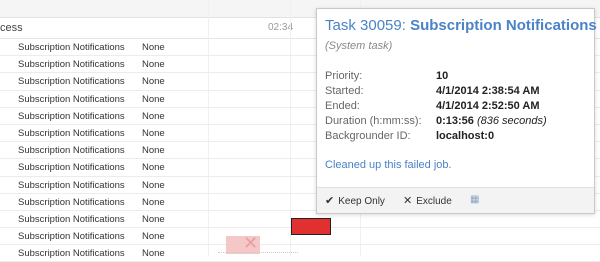 This screenshot has height=262, width=600. Describe the element at coordinates (373, 121) in the screenshot. I see `duration-label: Duration (h:mm:ss):` at that location.